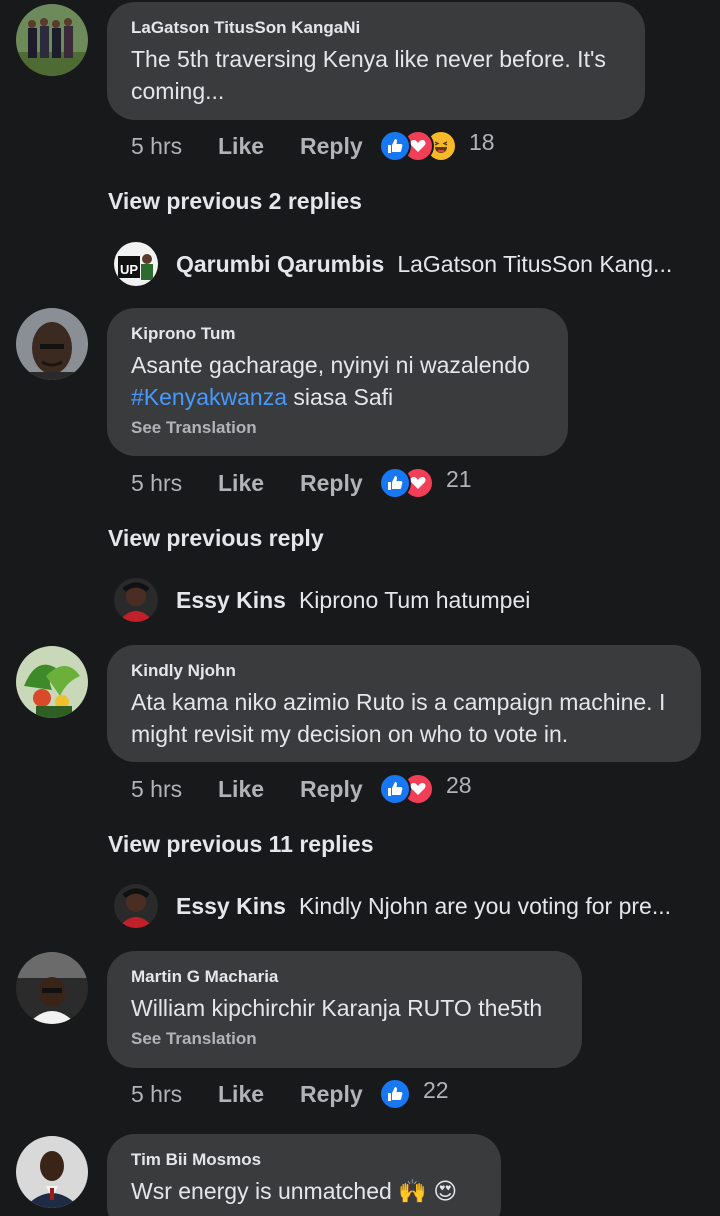  I want to click on svg-text: UP, so click(129, 269).